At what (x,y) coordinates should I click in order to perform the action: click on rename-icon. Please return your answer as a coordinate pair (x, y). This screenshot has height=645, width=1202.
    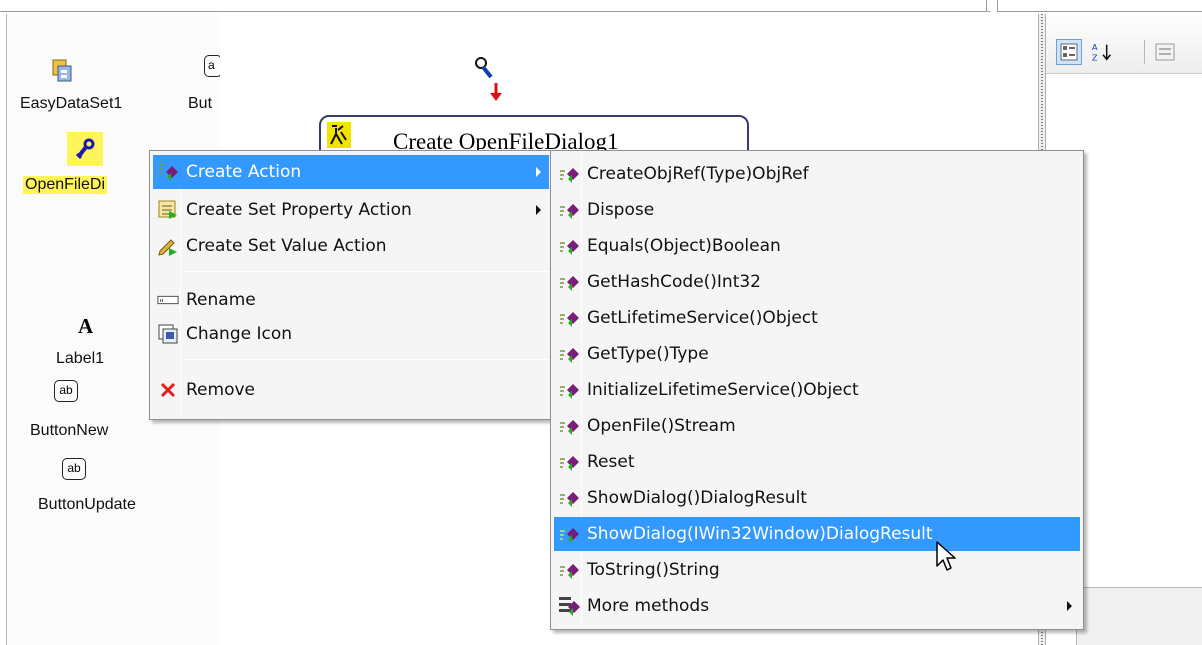
    Looking at the image, I should click on (168, 300).